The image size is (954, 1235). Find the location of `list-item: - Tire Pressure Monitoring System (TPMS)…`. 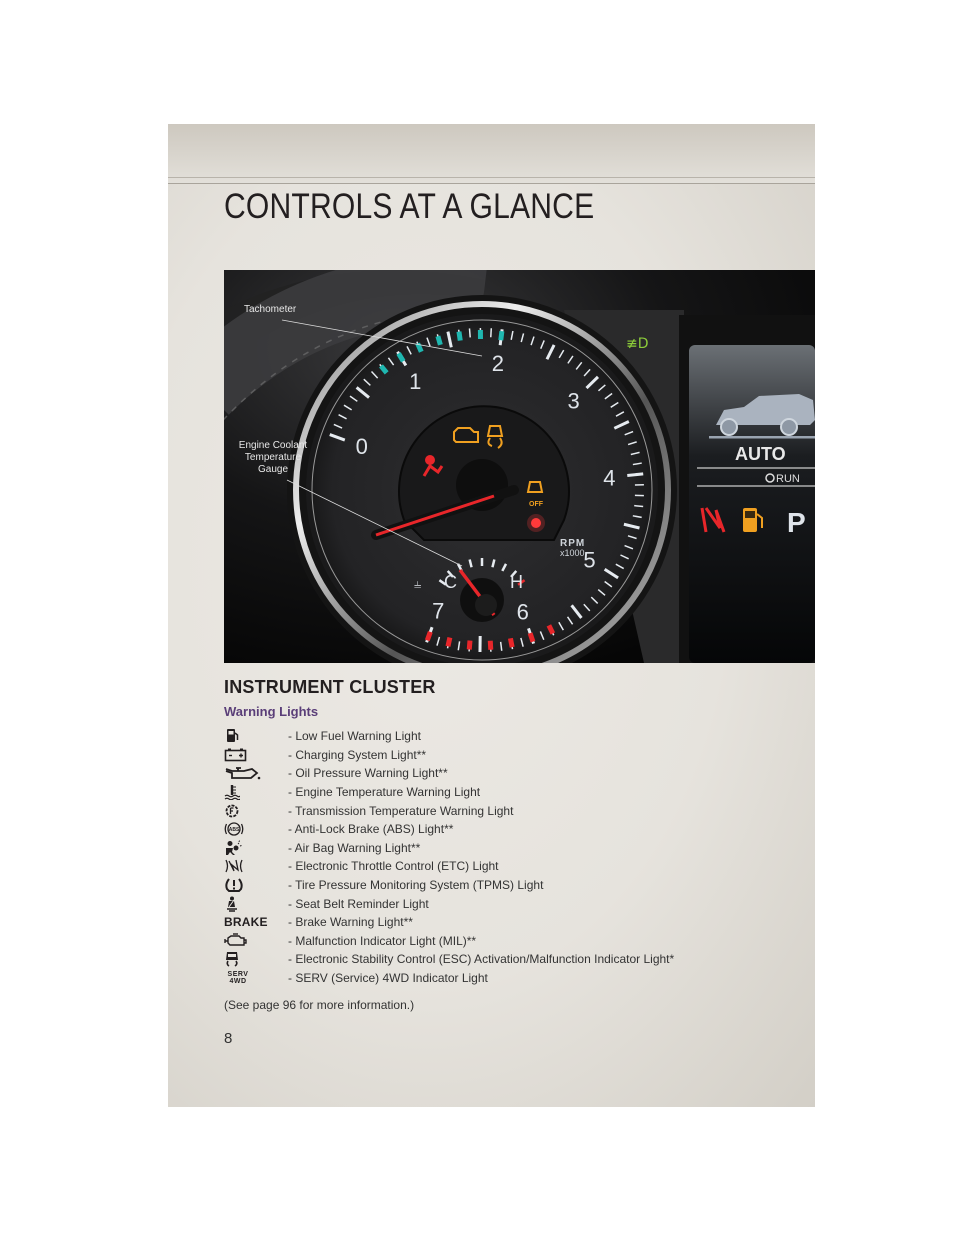

list-item: - Tire Pressure Monitoring System (TPMS)… is located at coordinates (514, 885).